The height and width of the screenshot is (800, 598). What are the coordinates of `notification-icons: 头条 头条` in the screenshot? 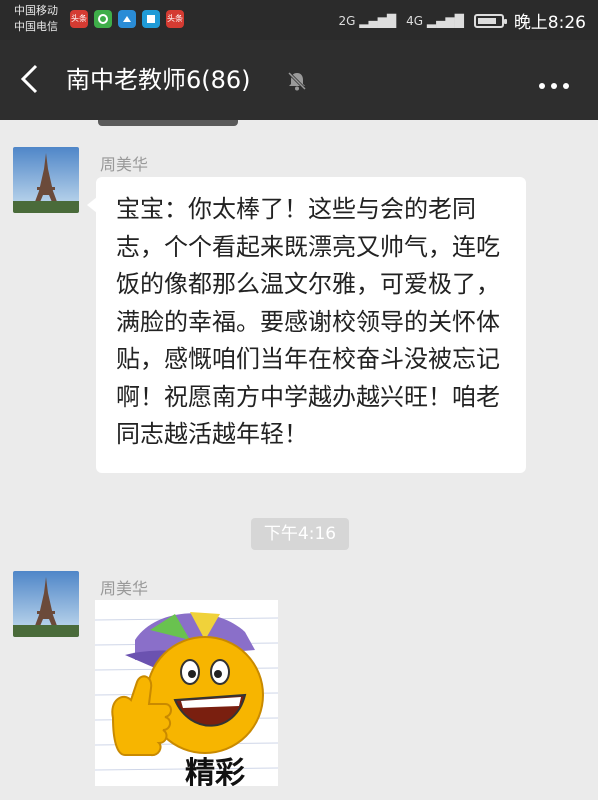 It's located at (127, 19).